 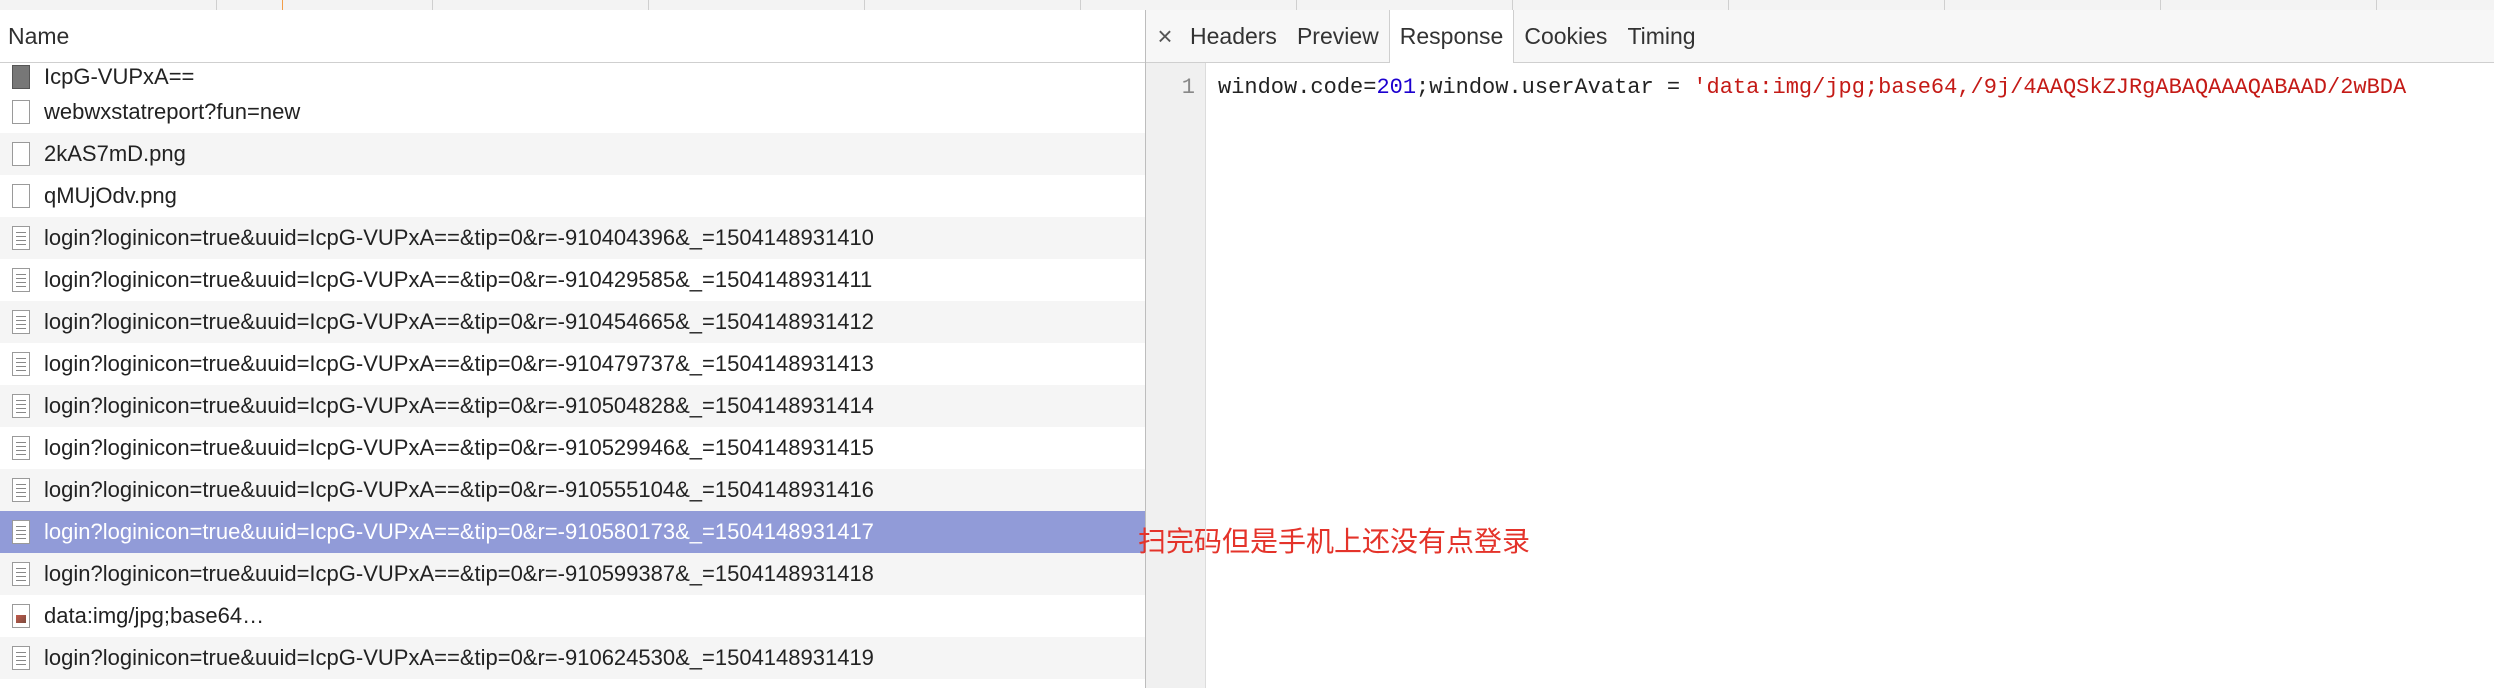 What do you see at coordinates (572, 77) in the screenshot?
I see `request-row: IcpG-VUPxA==` at bounding box center [572, 77].